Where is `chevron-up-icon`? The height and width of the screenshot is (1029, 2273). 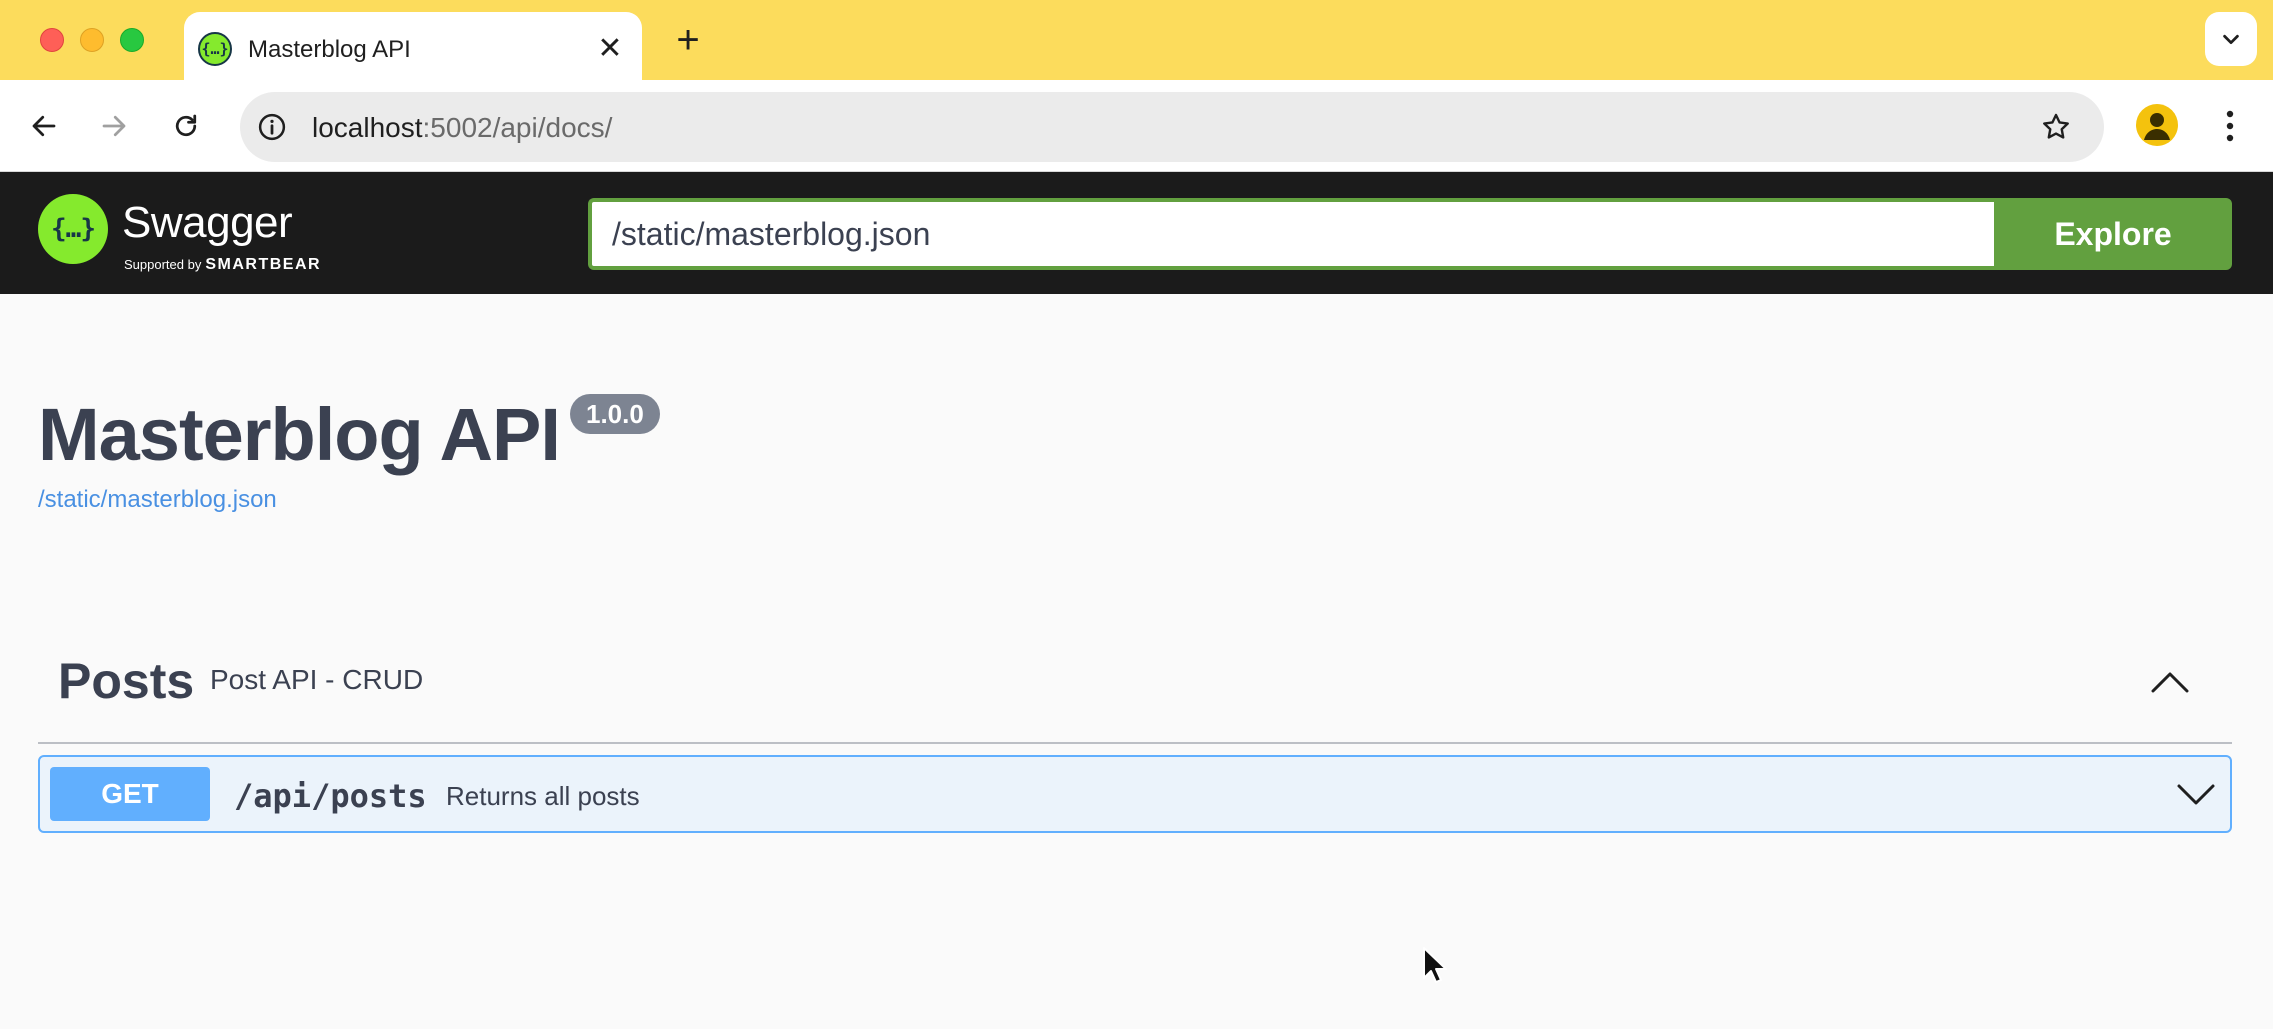
chevron-up-icon is located at coordinates (2170, 682).